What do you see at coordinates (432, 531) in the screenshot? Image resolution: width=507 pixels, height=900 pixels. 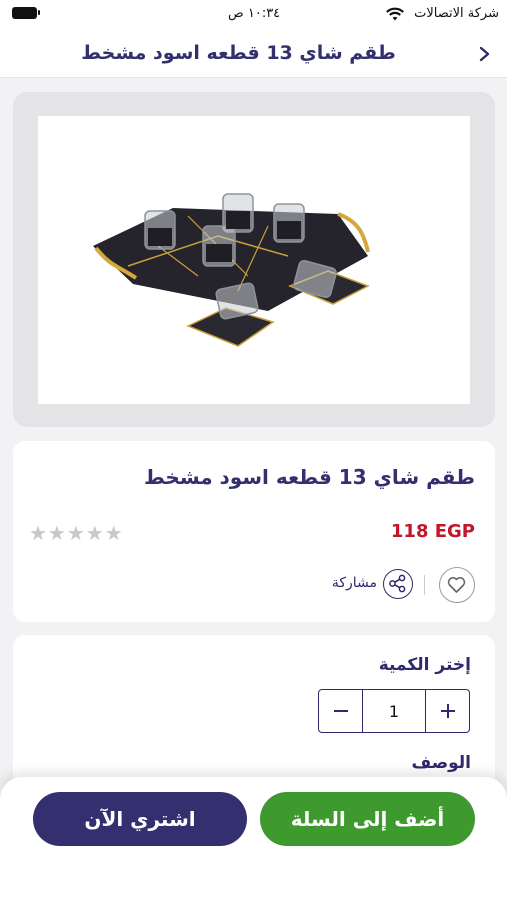 I see `product-price: 118 EGP` at bounding box center [432, 531].